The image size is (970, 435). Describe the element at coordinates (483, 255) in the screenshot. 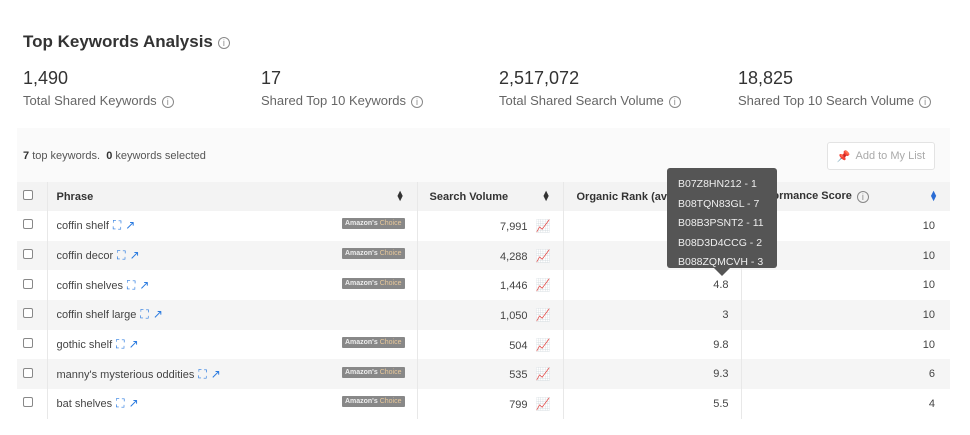

I see `table-row: coffin decor ⛶ ↗ Amazon's Choice 4,288 📈 10` at that location.